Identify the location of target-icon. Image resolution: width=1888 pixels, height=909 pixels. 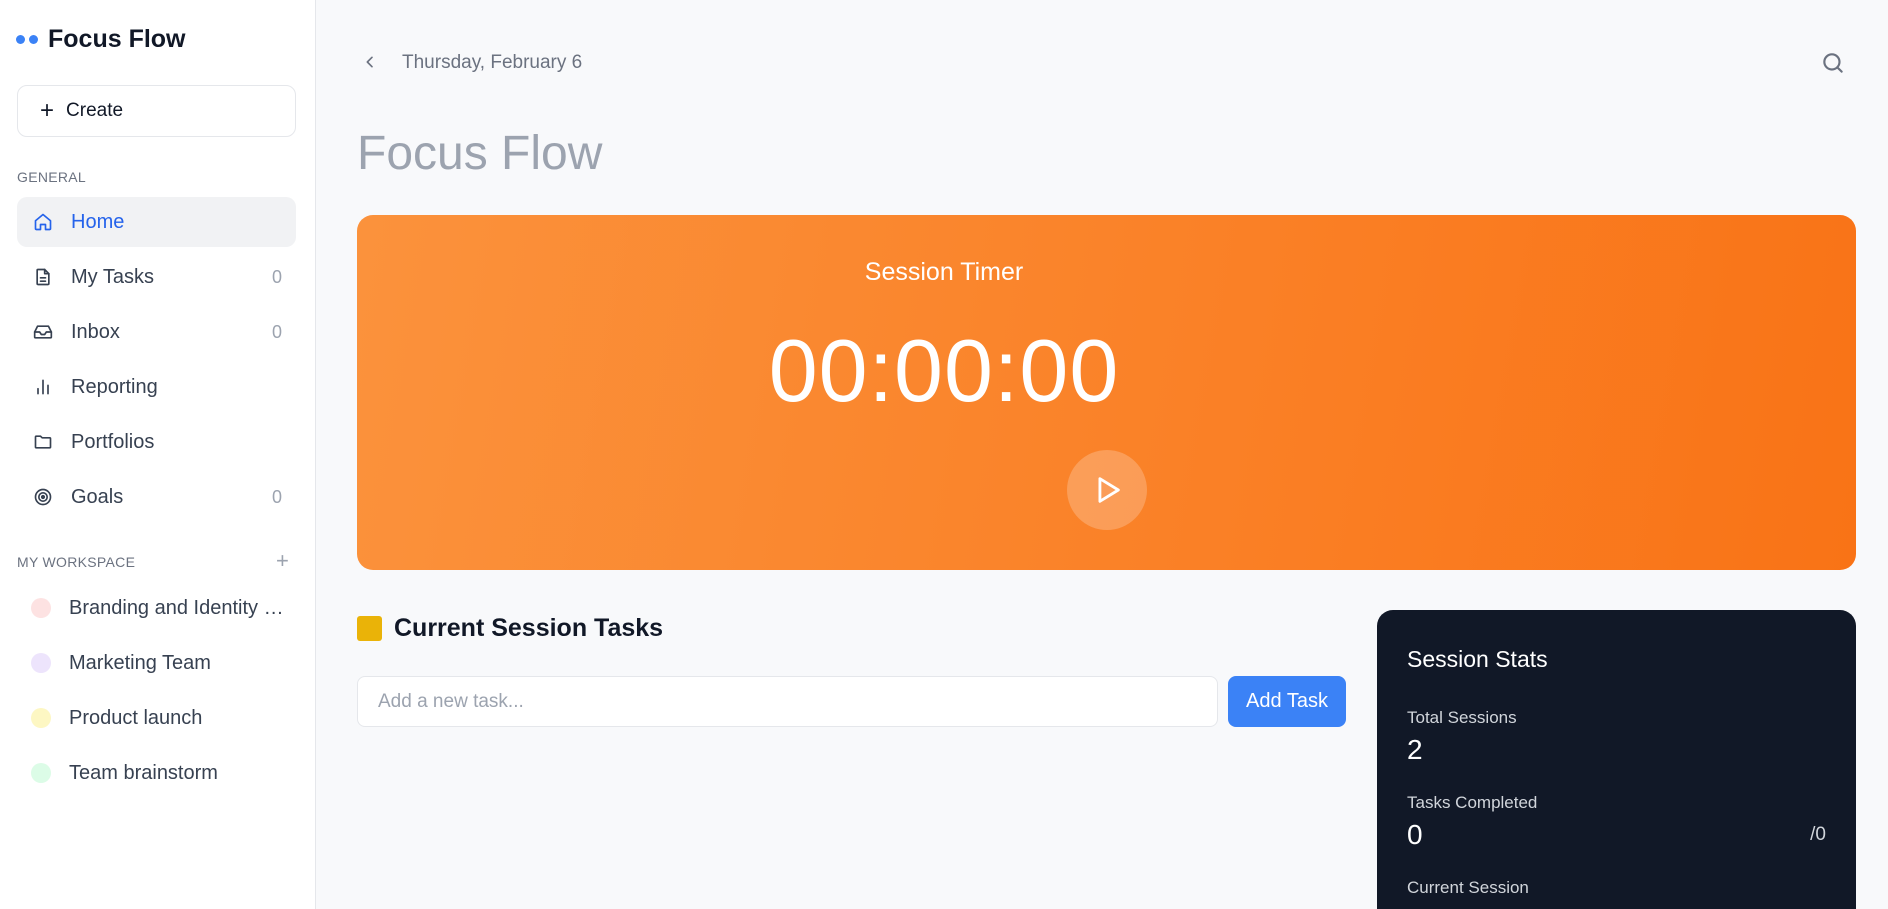
(43, 497).